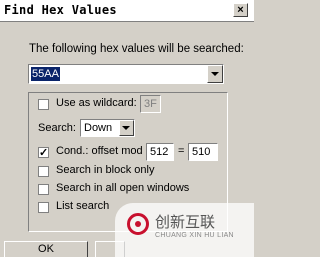  Describe the element at coordinates (43, 152) in the screenshot. I see `cond-offset-checkbox` at that location.